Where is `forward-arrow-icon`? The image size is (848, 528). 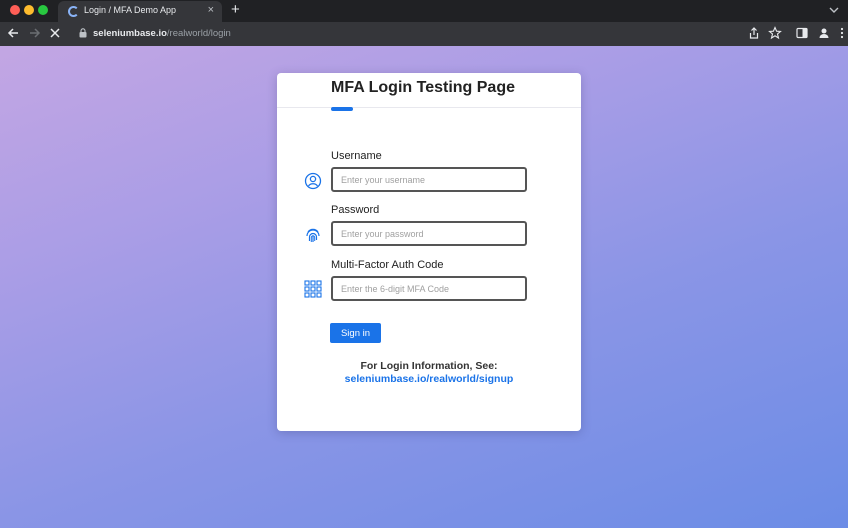 forward-arrow-icon is located at coordinates (35, 33).